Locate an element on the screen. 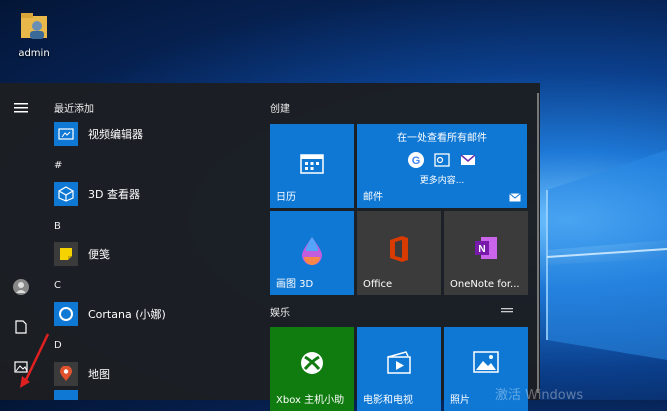 The image size is (667, 411). letter-header-c: C is located at coordinates (57, 285).